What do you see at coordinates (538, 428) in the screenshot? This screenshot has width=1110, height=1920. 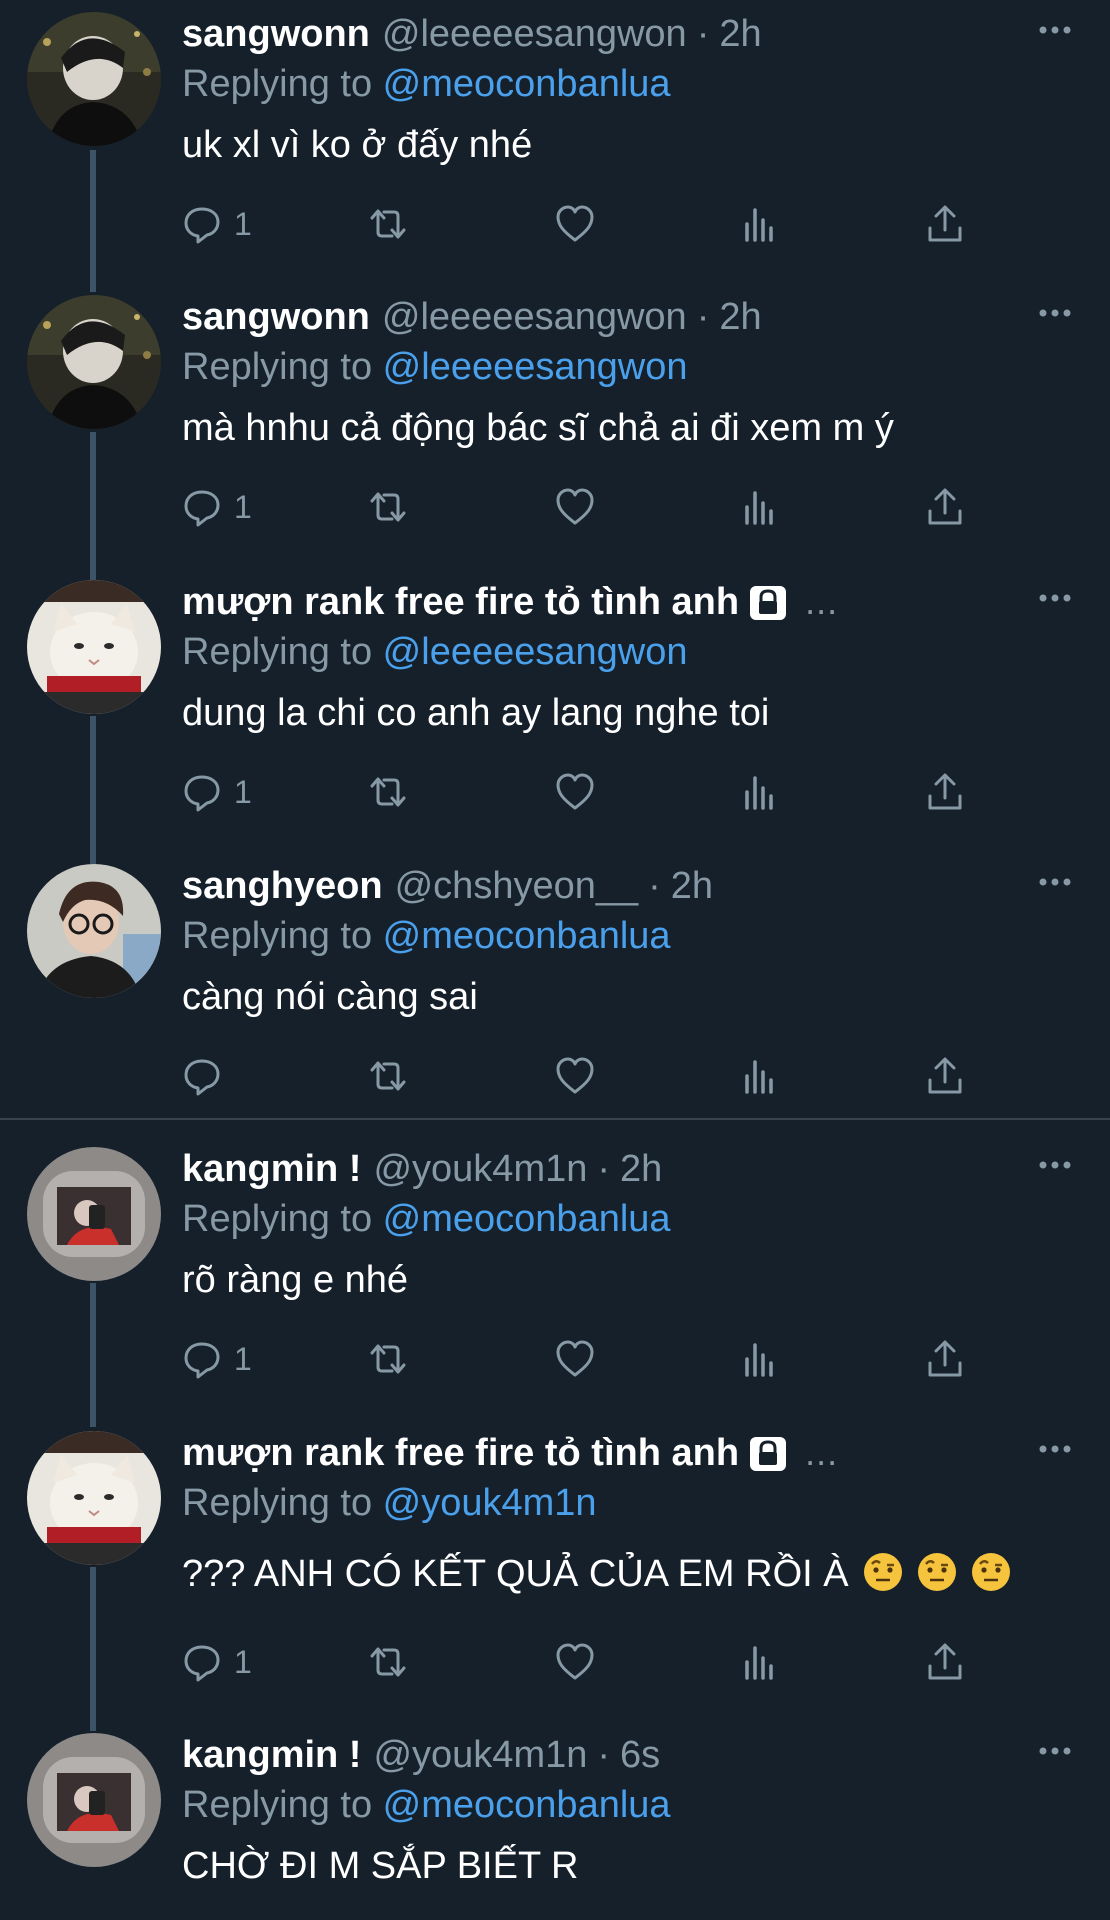 I see `tweet-text: mà hnhu cả động bác sĩ chả ai đi xem m ý` at bounding box center [538, 428].